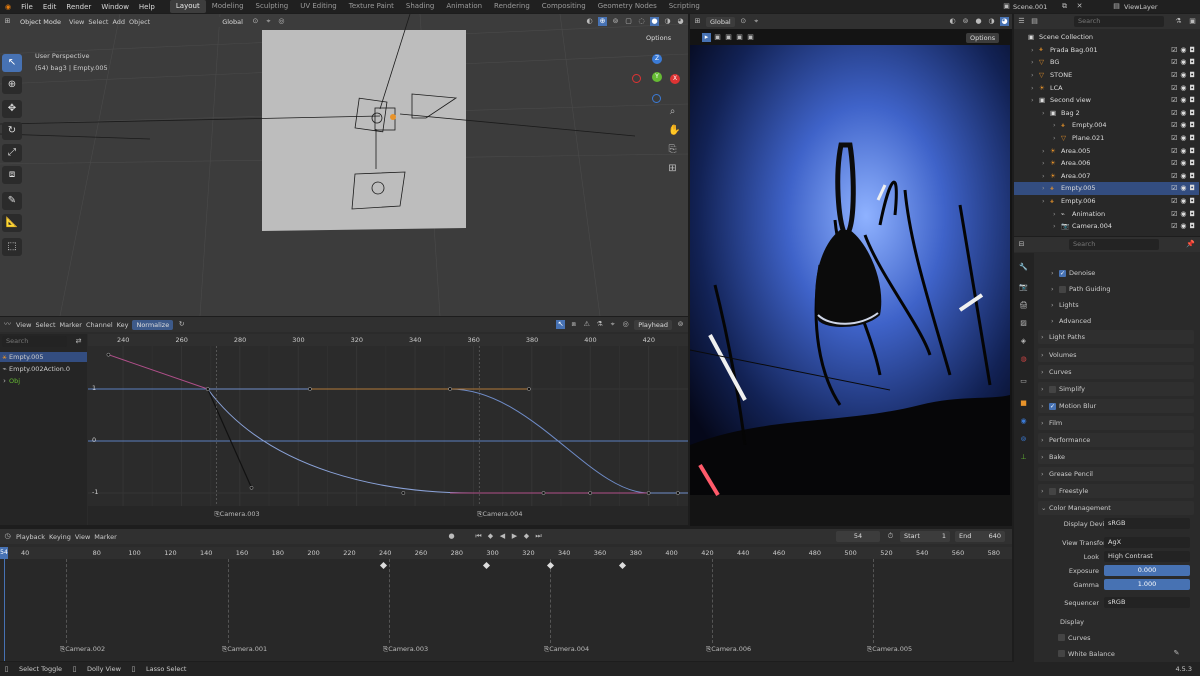  I want to click on editor-type-icon: ☰, so click(1021, 21).